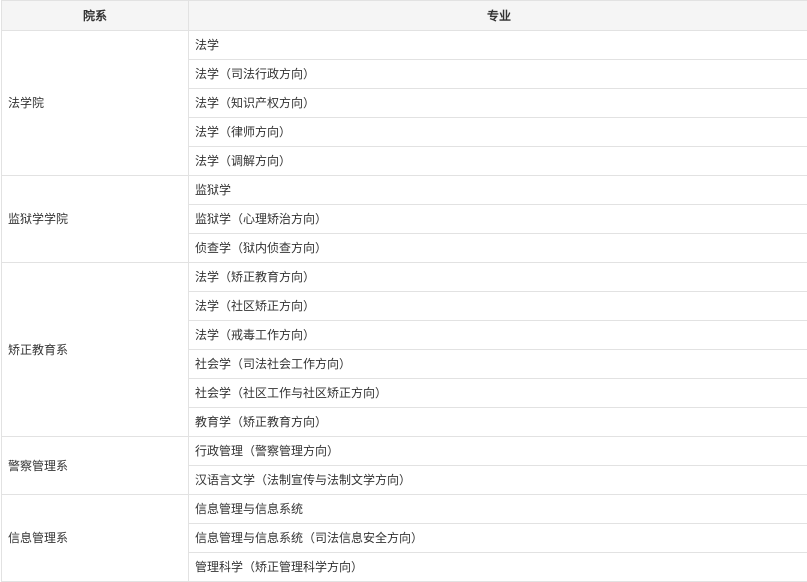 The height and width of the screenshot is (582, 807). I want to click on major-cell: 法学（矫正教育方向）, so click(497, 277).